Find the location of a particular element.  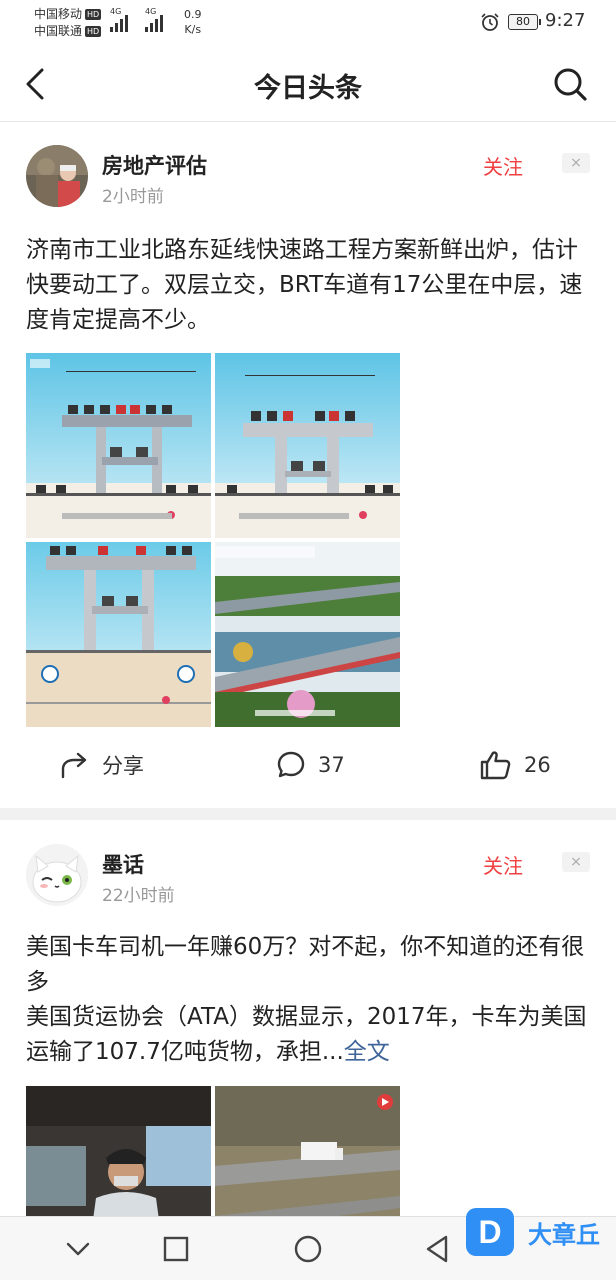

share-icon is located at coordinates (74, 765).